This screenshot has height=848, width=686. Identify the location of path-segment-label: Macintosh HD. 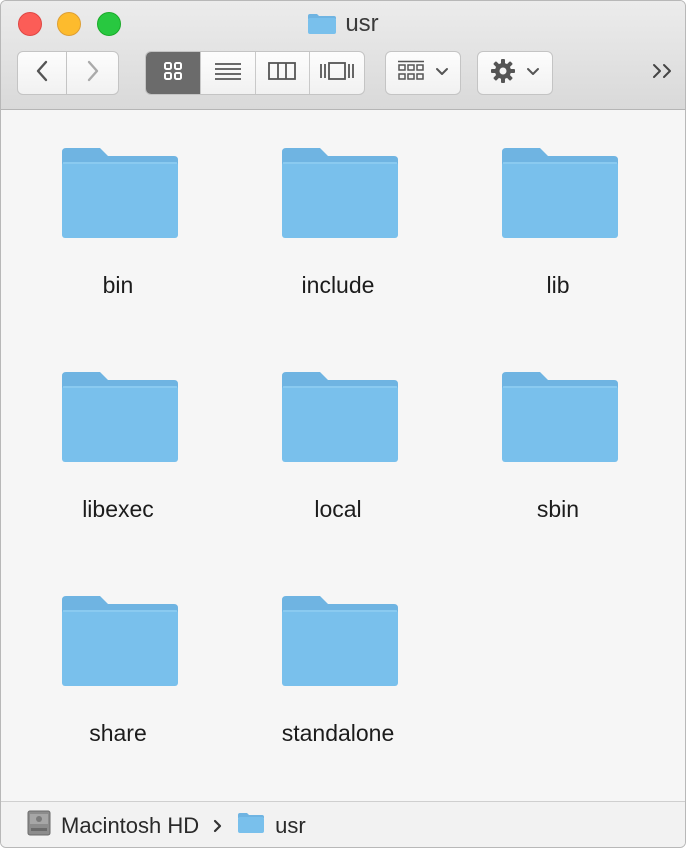
(130, 825).